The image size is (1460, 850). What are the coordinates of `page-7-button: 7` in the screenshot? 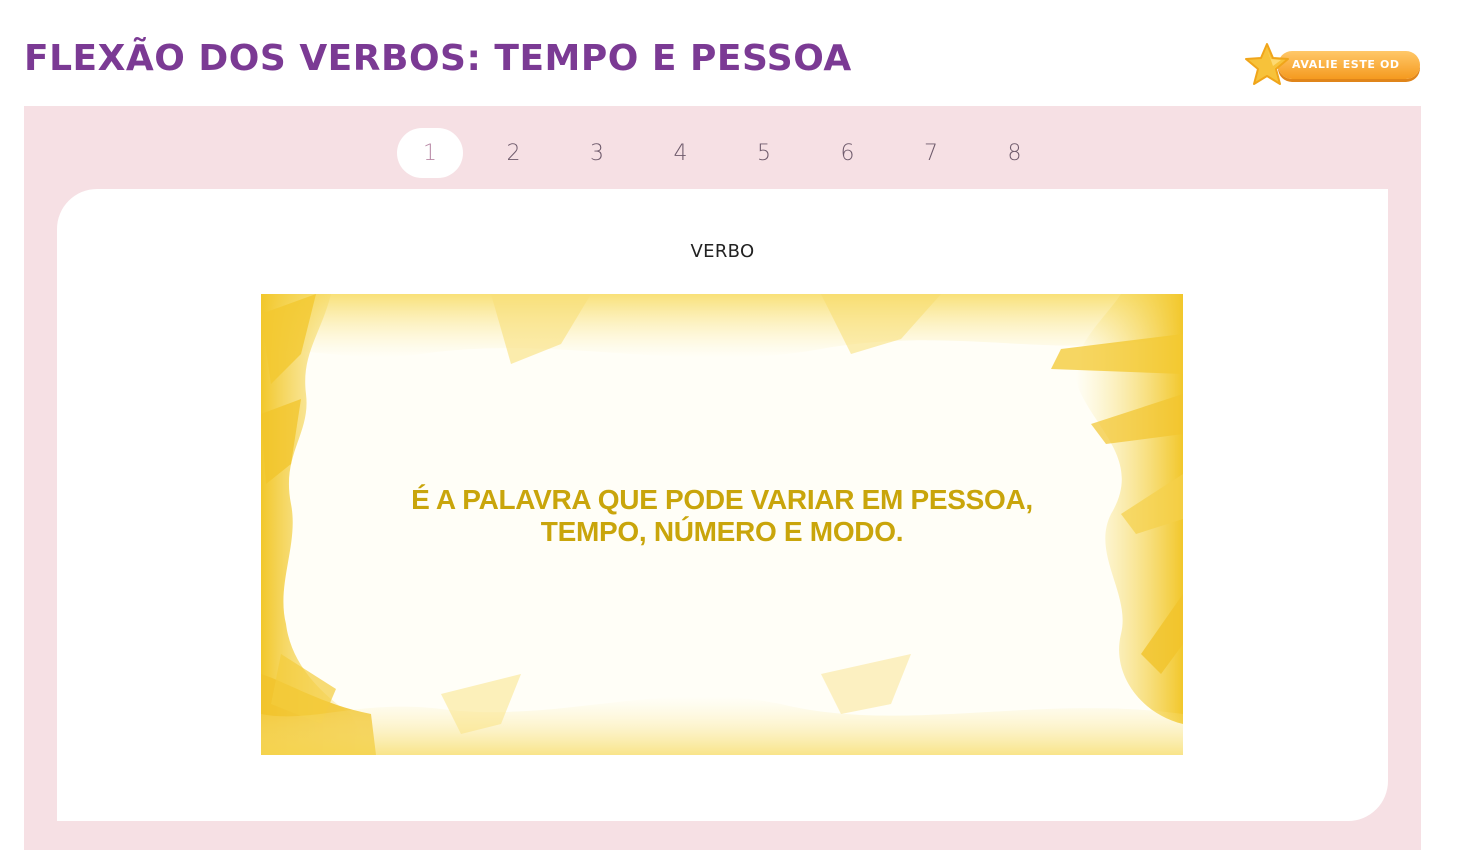 It's located at (931, 153).